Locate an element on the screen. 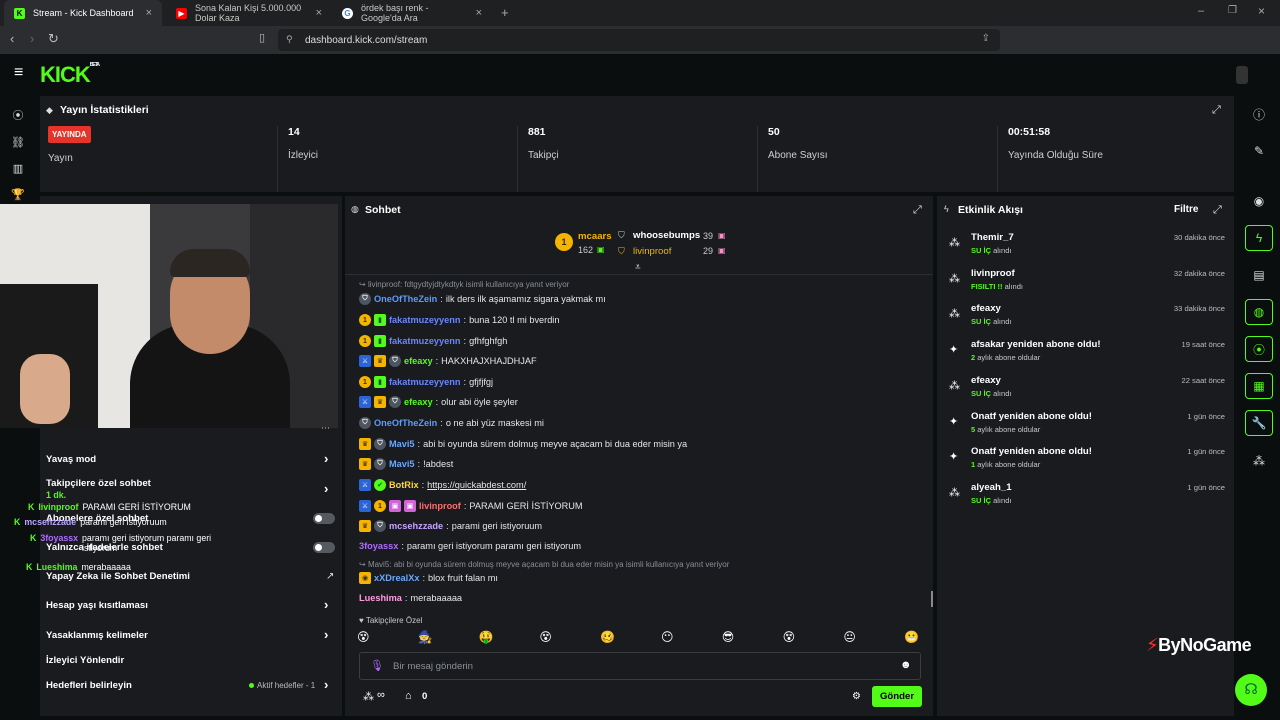 Image resolution: width=1280 pixels, height=720 pixels. more-options-icon: ⋯ is located at coordinates (325, 428).